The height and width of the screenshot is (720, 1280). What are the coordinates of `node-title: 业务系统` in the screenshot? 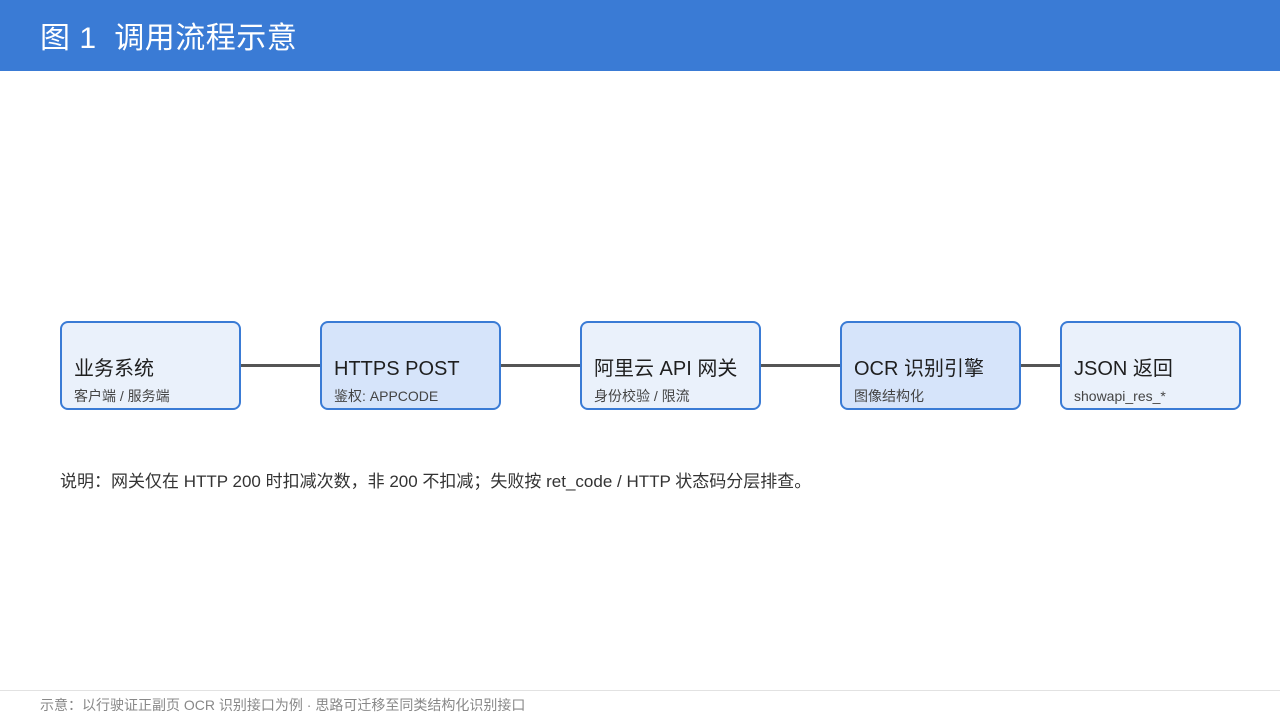 It's located at (114, 369).